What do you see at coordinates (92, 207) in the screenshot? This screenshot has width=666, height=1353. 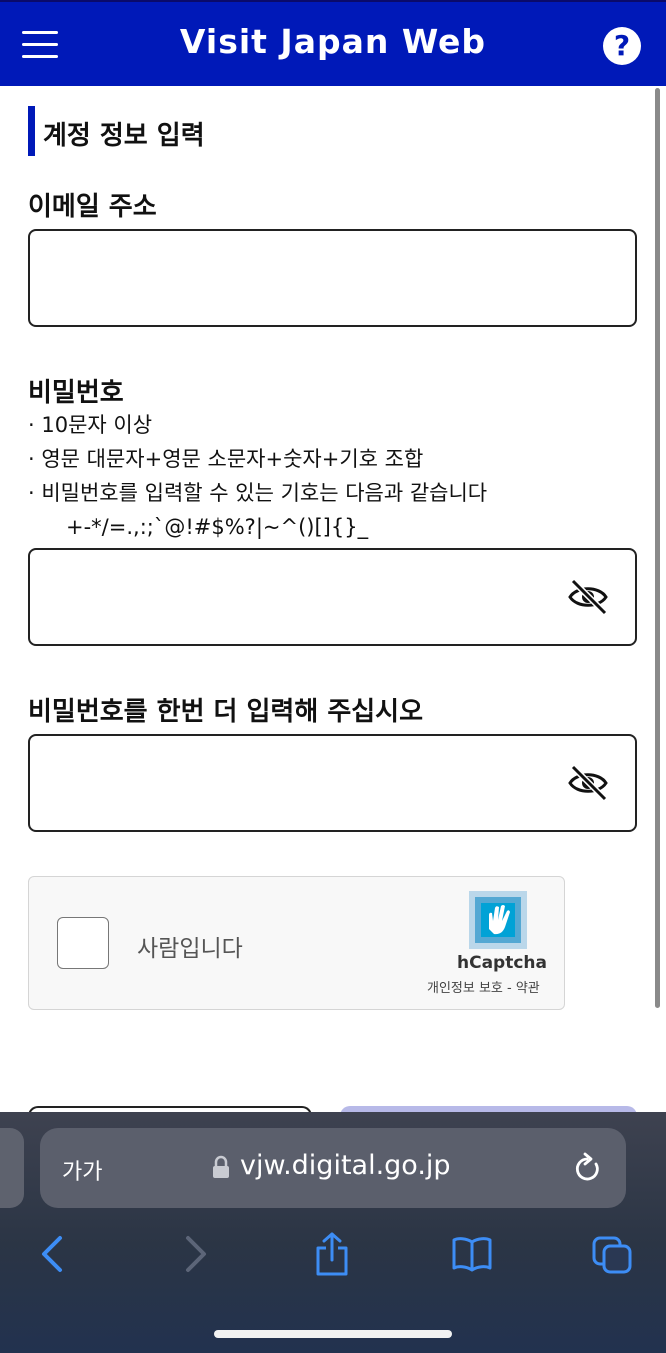 I see `email-label: 이메일 주소` at bounding box center [92, 207].